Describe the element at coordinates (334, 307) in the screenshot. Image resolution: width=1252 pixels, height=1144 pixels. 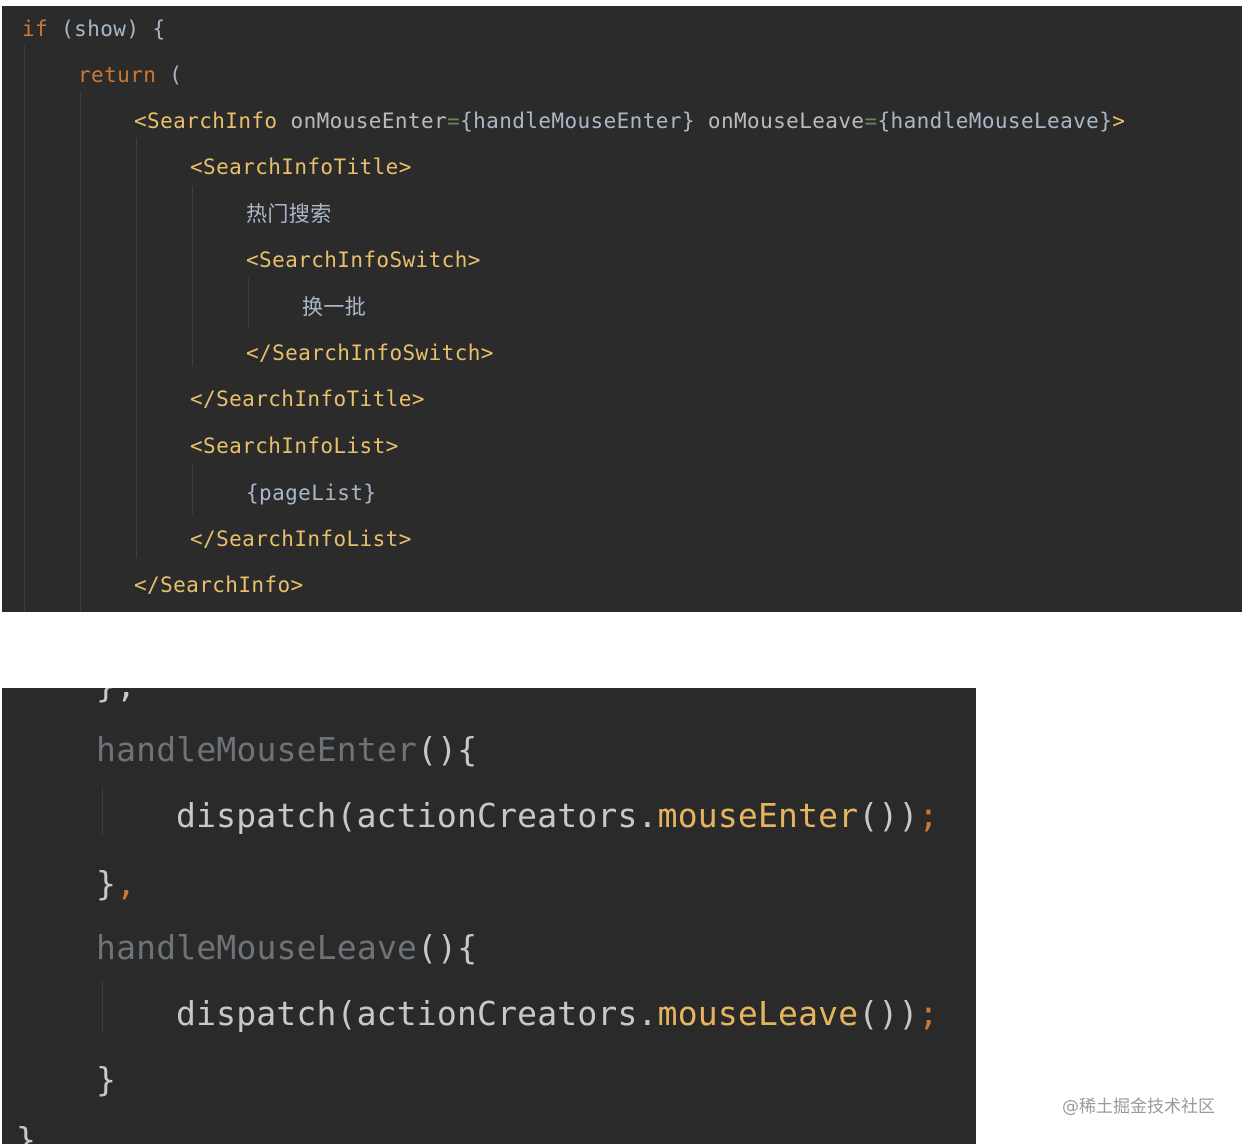
I see `code-line-text-change-batch: 换一批` at that location.